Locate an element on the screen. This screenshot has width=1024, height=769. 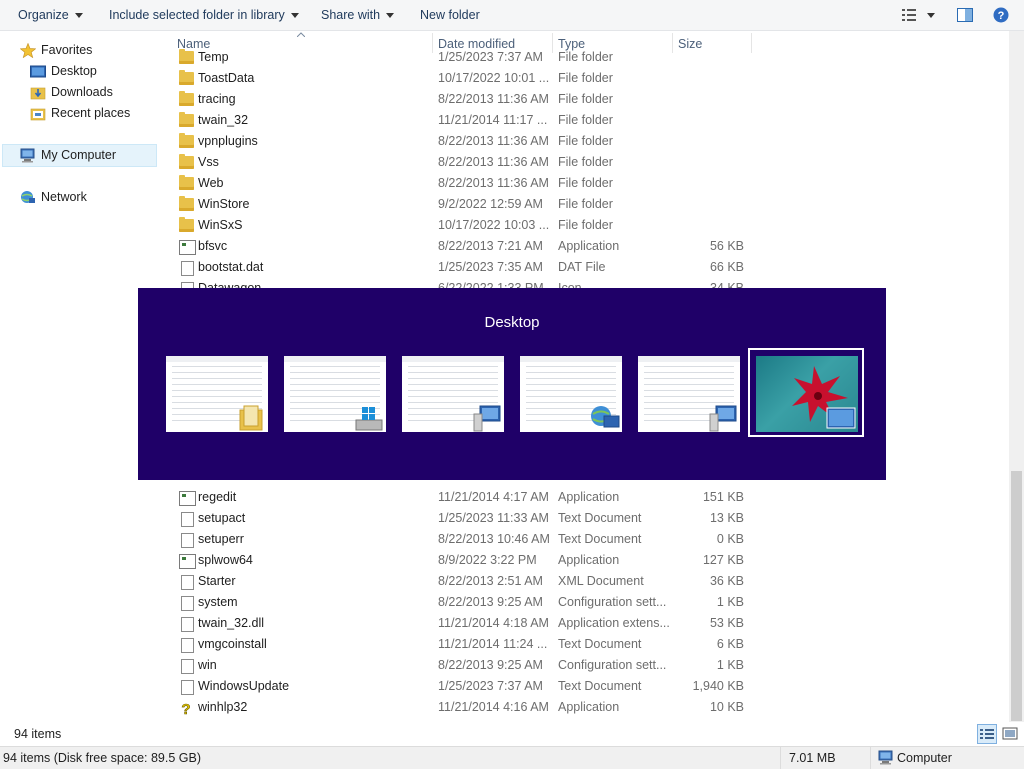
file-name: WindowsUpdate is located at coordinates (244, 686).